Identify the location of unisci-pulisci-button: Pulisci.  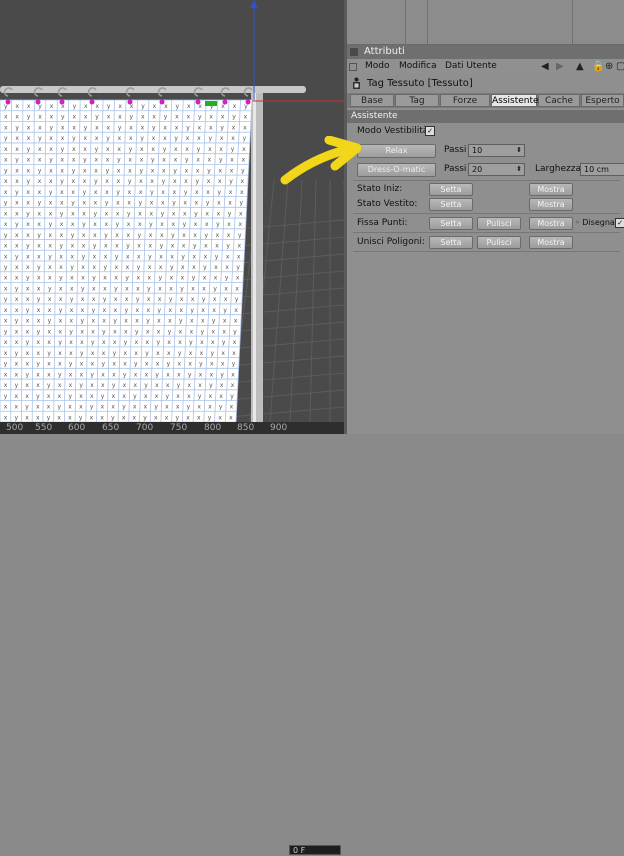
(499, 242).